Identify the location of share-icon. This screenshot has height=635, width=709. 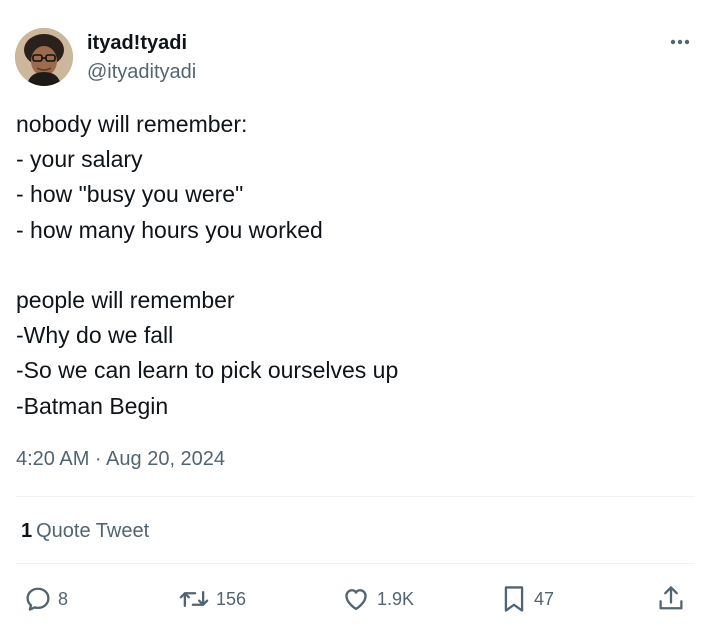
(671, 598).